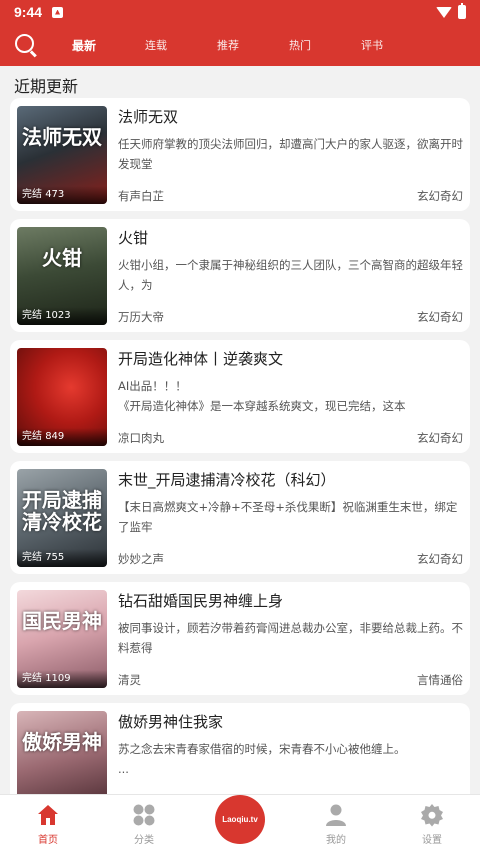  I want to click on book-title: 开局造化神体丨逆袭爽文, so click(201, 359).